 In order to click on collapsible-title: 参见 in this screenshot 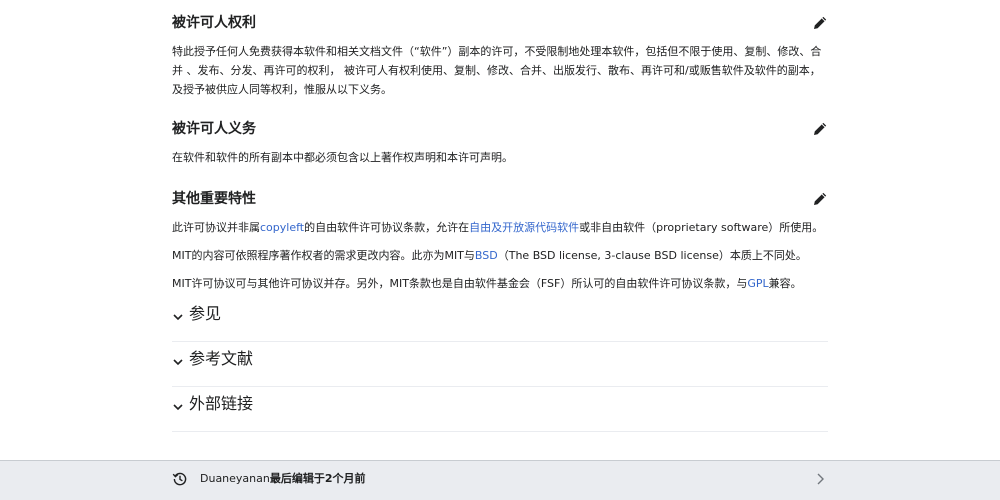, I will do `click(205, 313)`.